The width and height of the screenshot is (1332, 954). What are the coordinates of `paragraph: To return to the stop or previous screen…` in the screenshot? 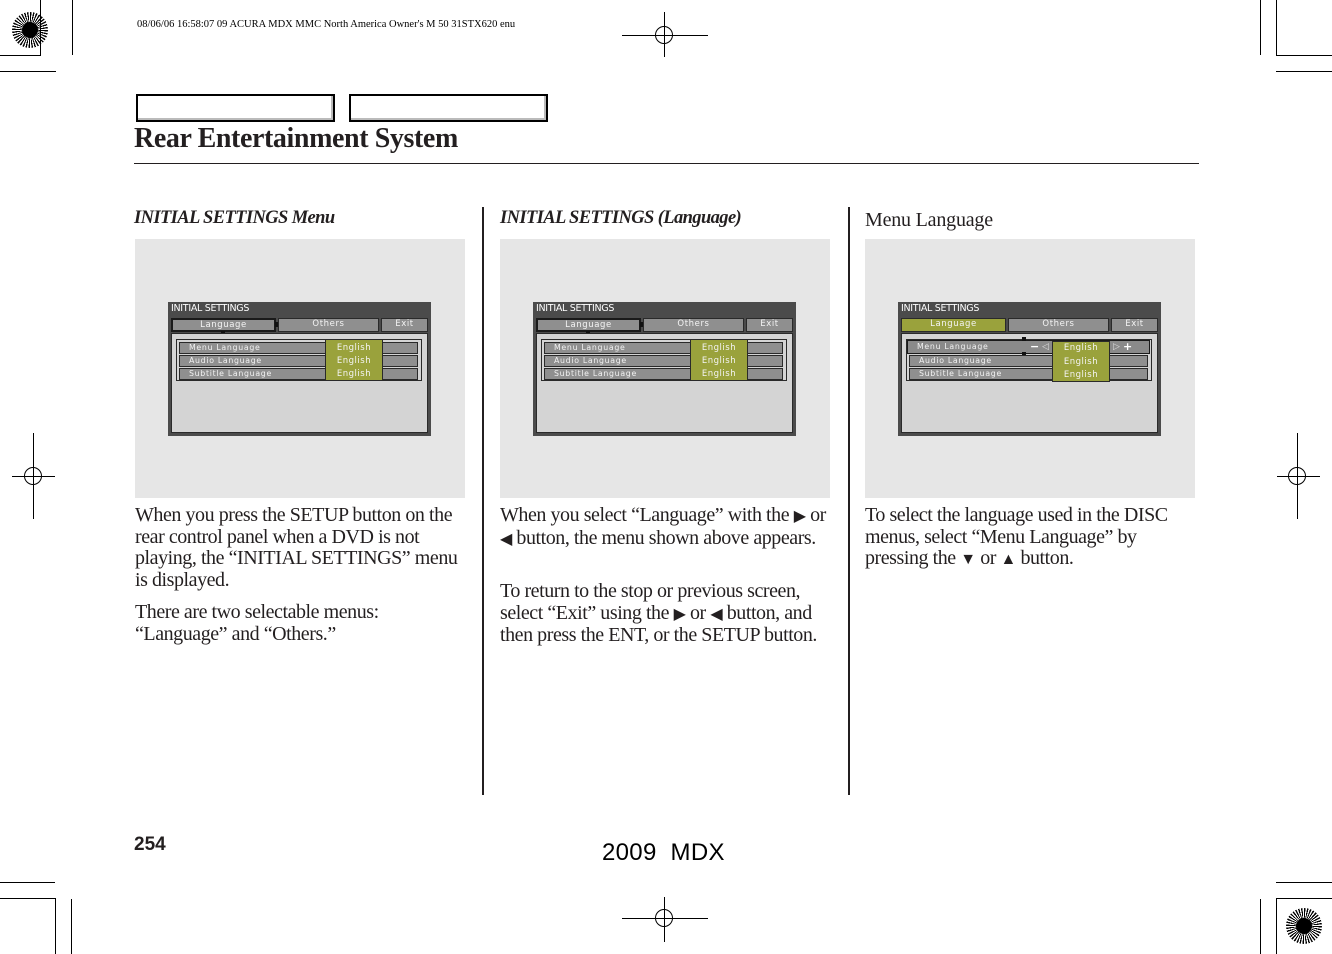 It's located at (658, 613).